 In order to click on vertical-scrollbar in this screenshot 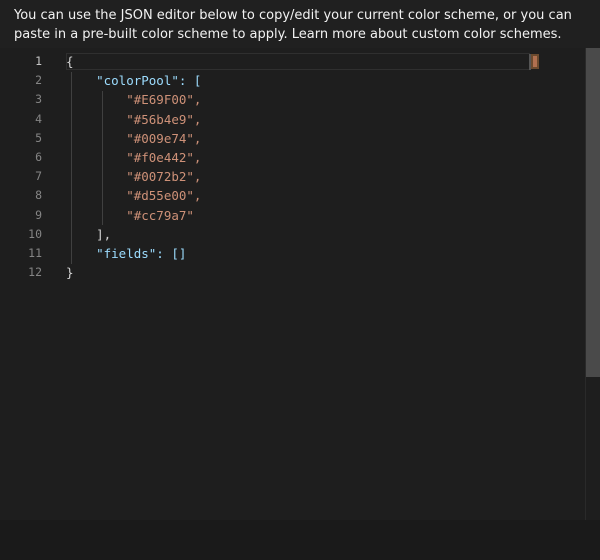, I will do `click(592, 284)`.